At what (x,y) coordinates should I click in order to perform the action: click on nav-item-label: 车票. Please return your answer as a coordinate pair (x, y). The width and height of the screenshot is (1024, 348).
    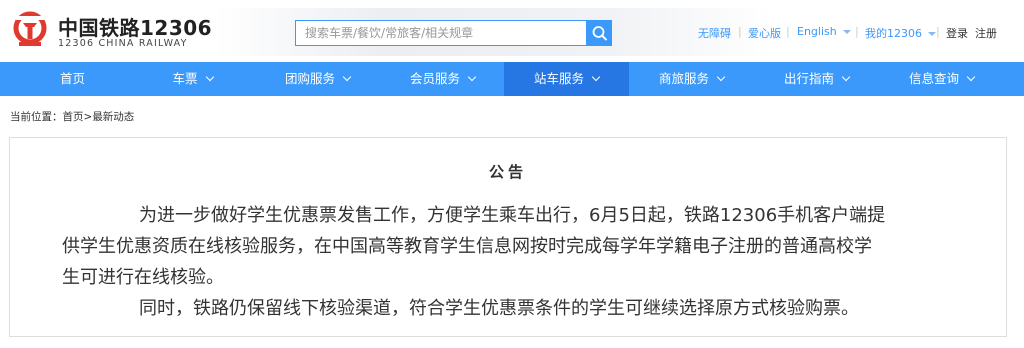
    Looking at the image, I should click on (185, 78).